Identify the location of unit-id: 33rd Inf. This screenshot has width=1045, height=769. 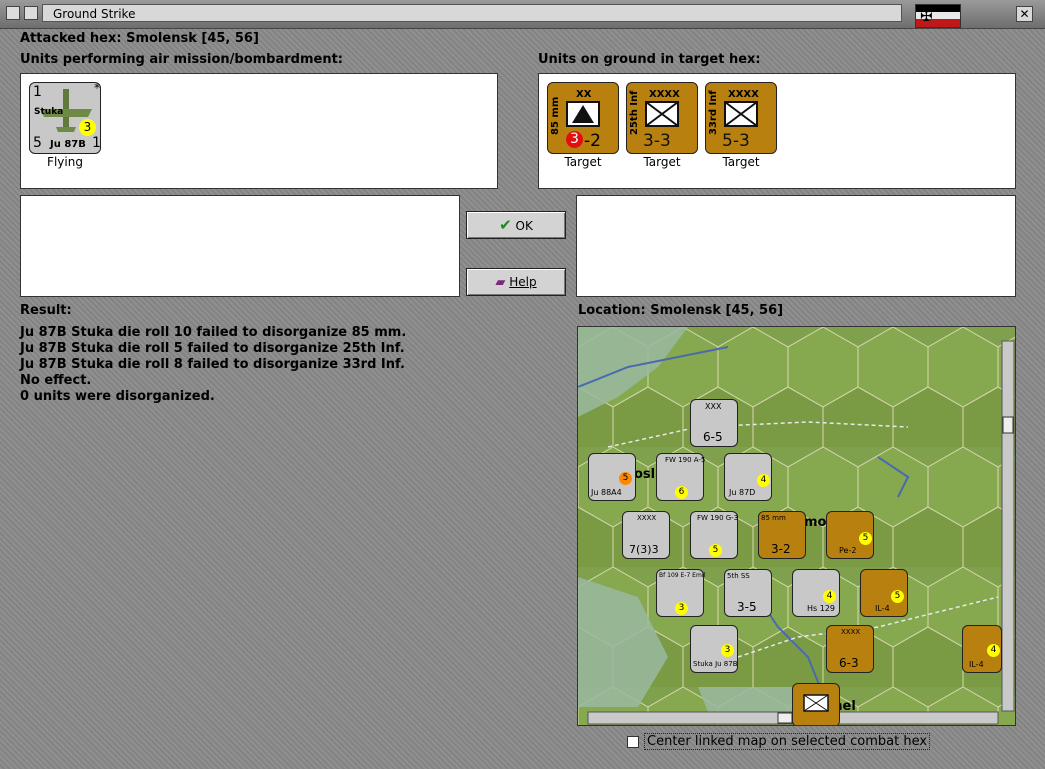
(713, 112).